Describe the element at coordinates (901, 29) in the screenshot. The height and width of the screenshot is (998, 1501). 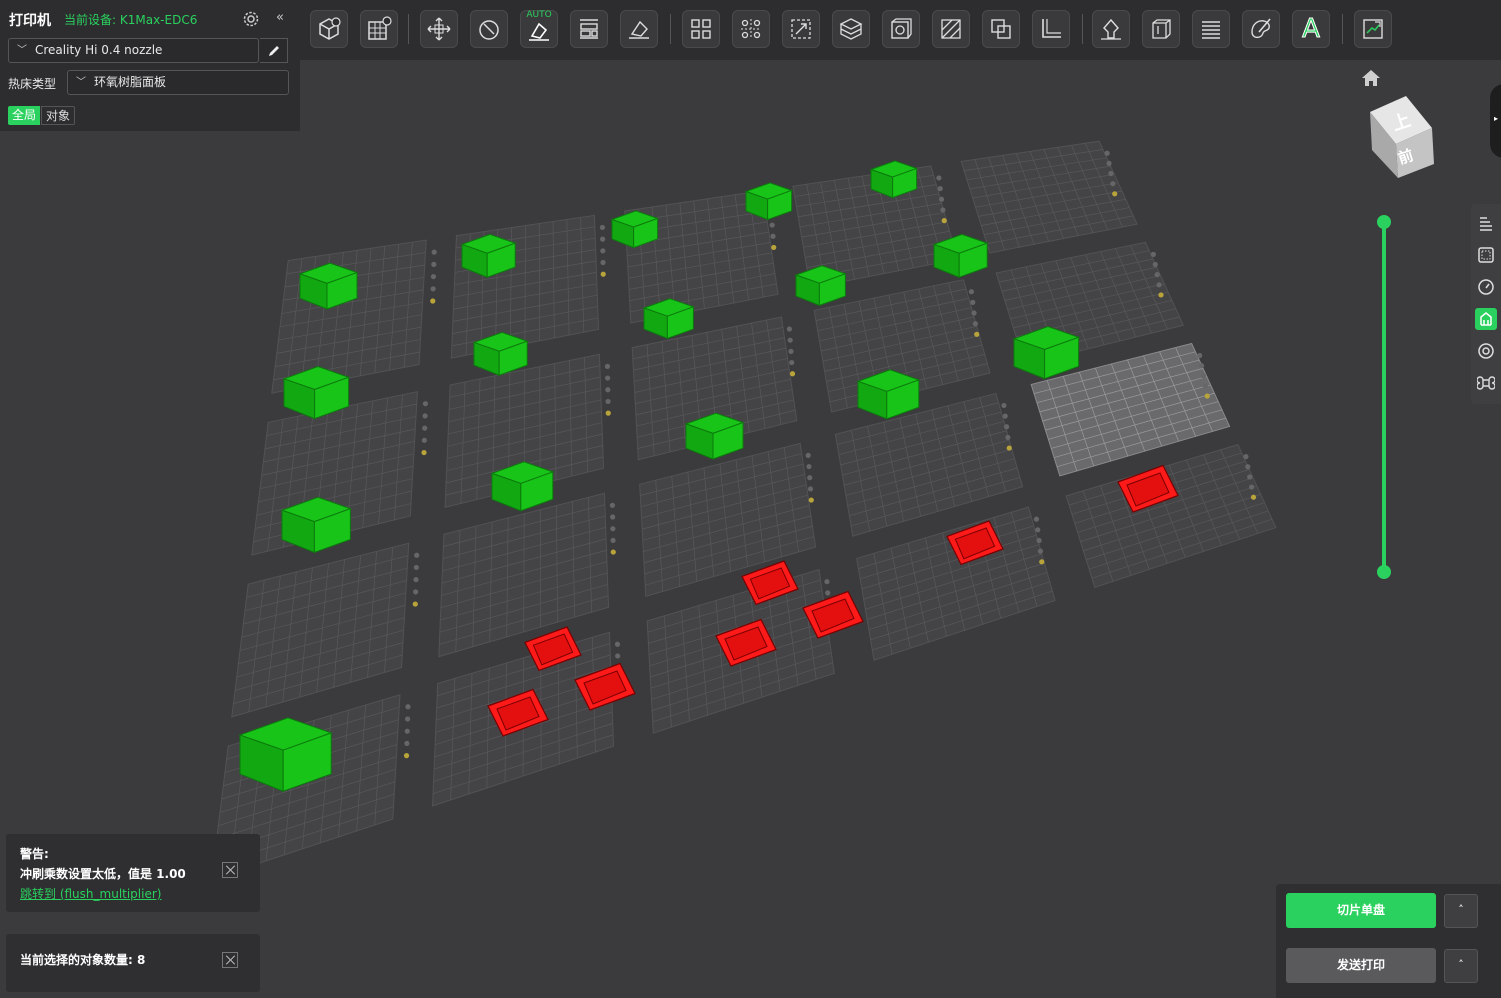
I see `hollow-button` at that location.